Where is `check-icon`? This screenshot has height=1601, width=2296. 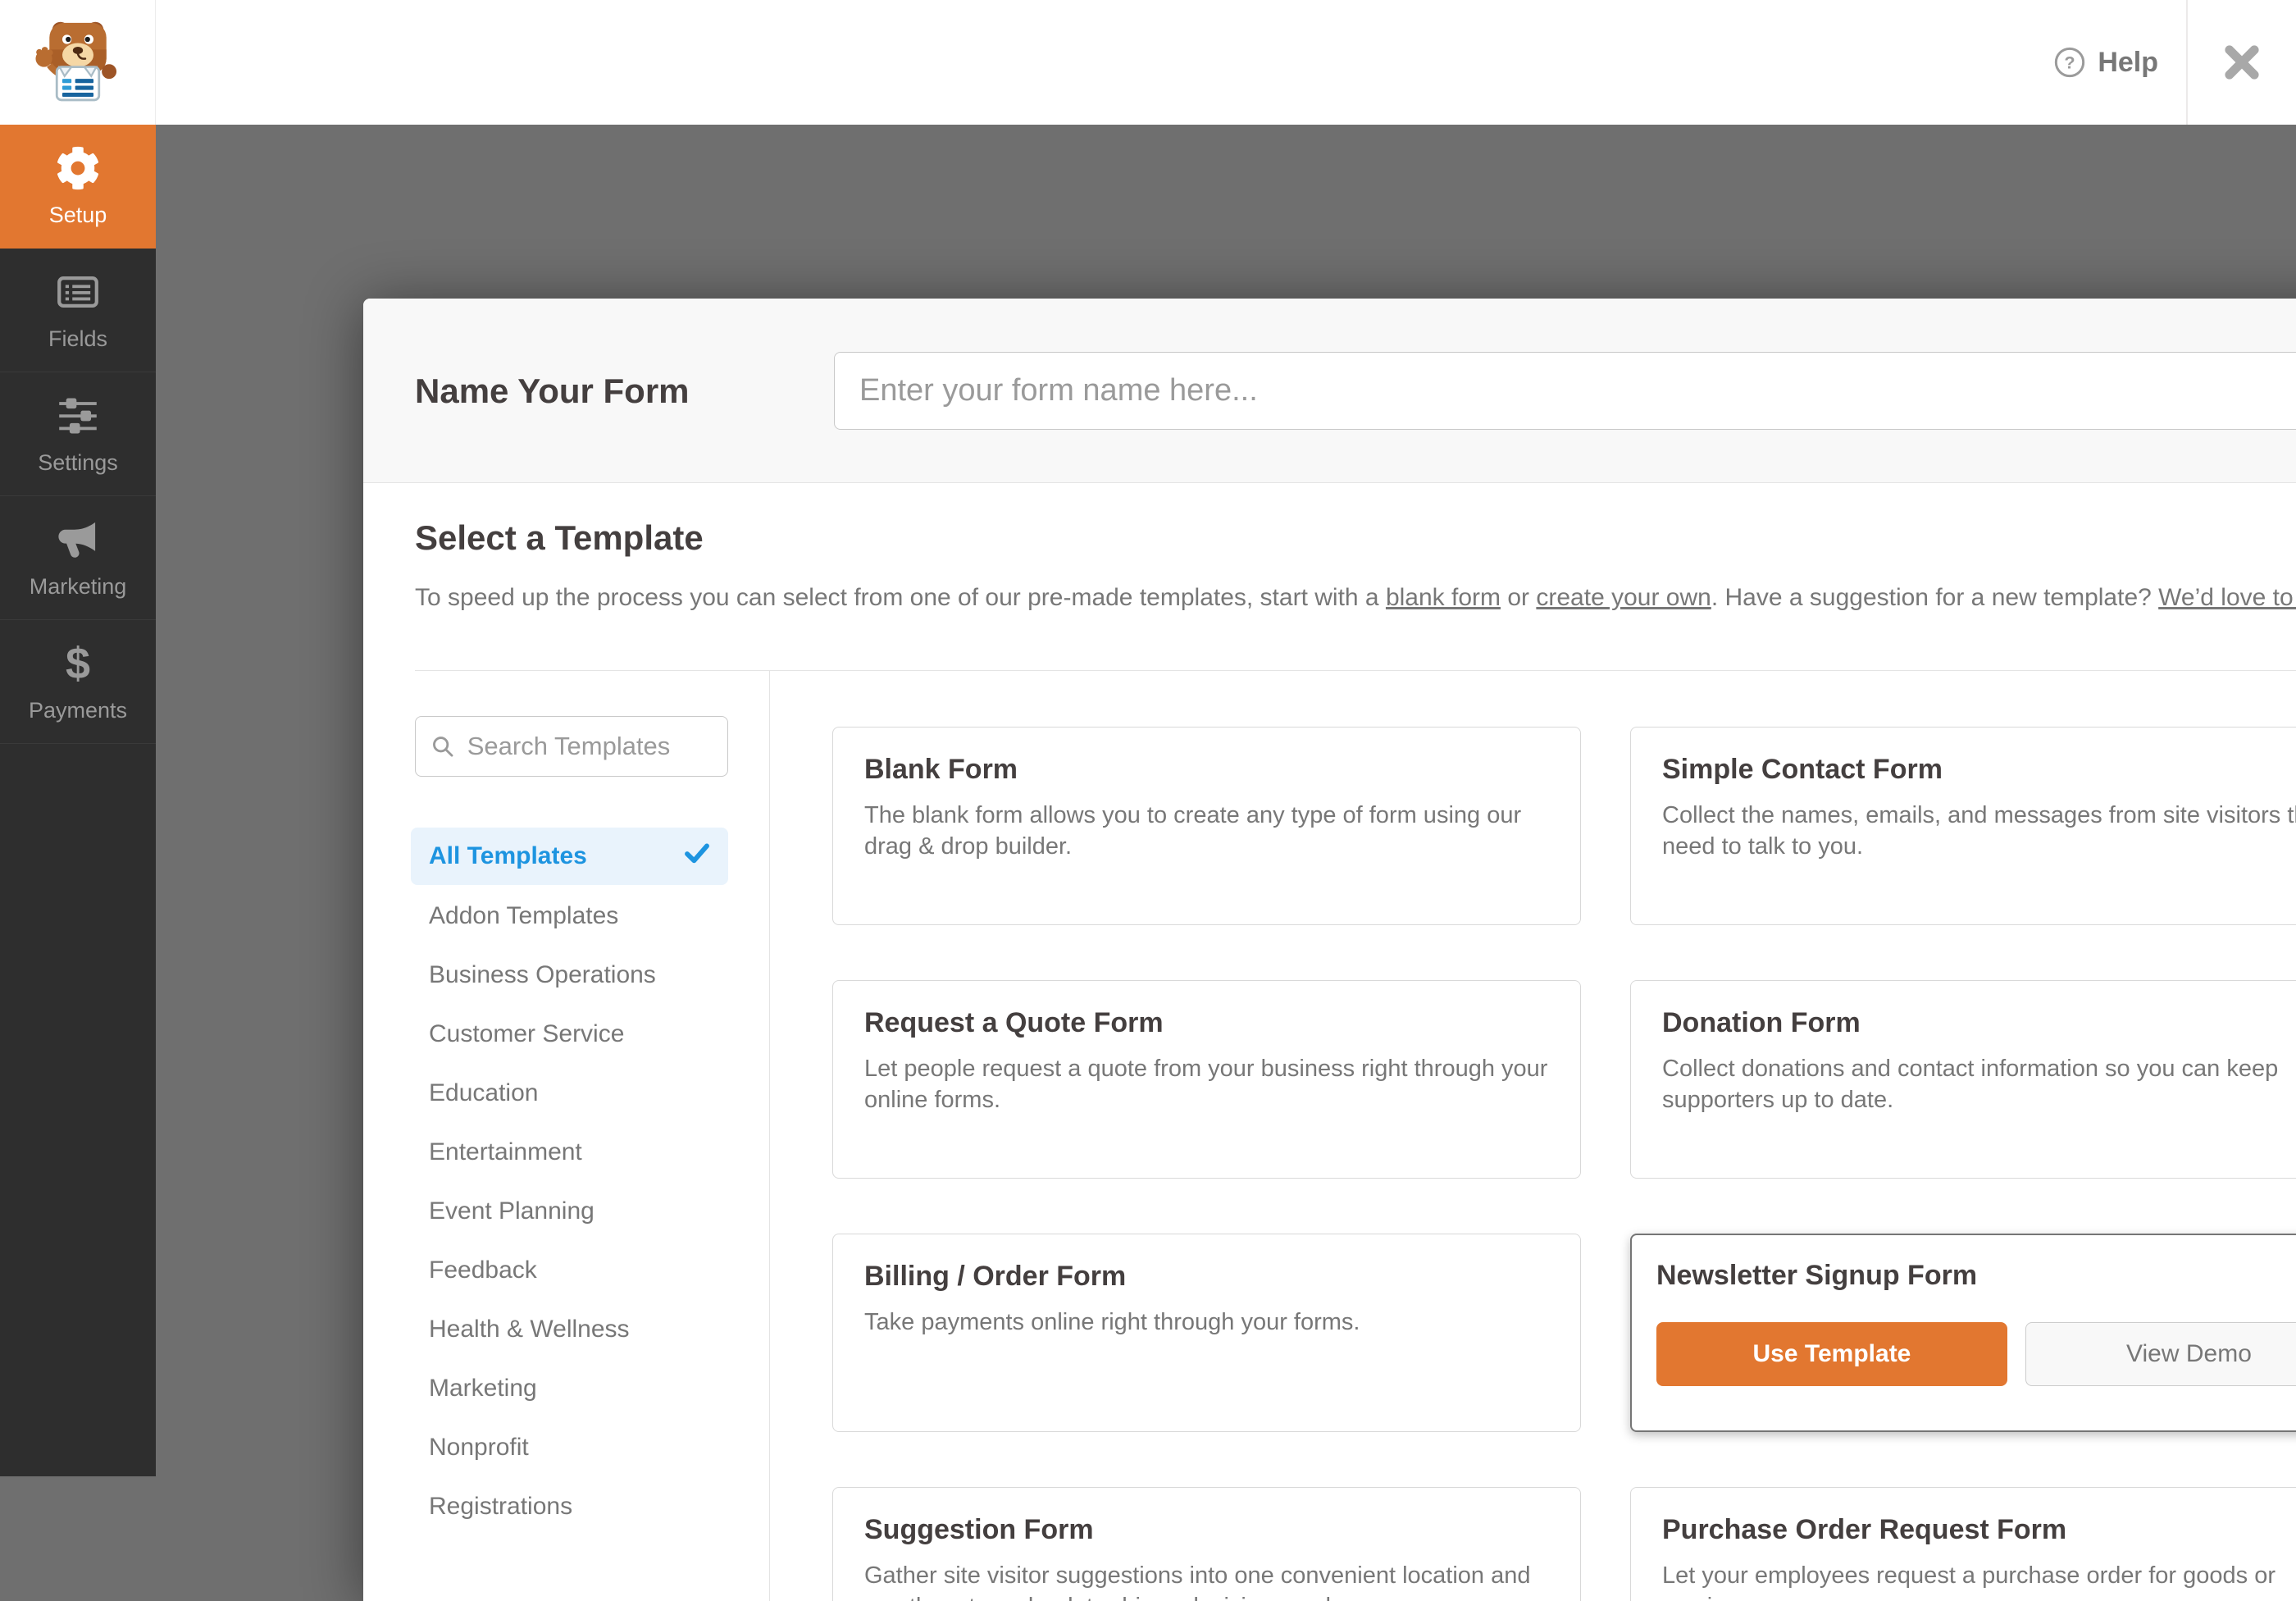 check-icon is located at coordinates (697, 856).